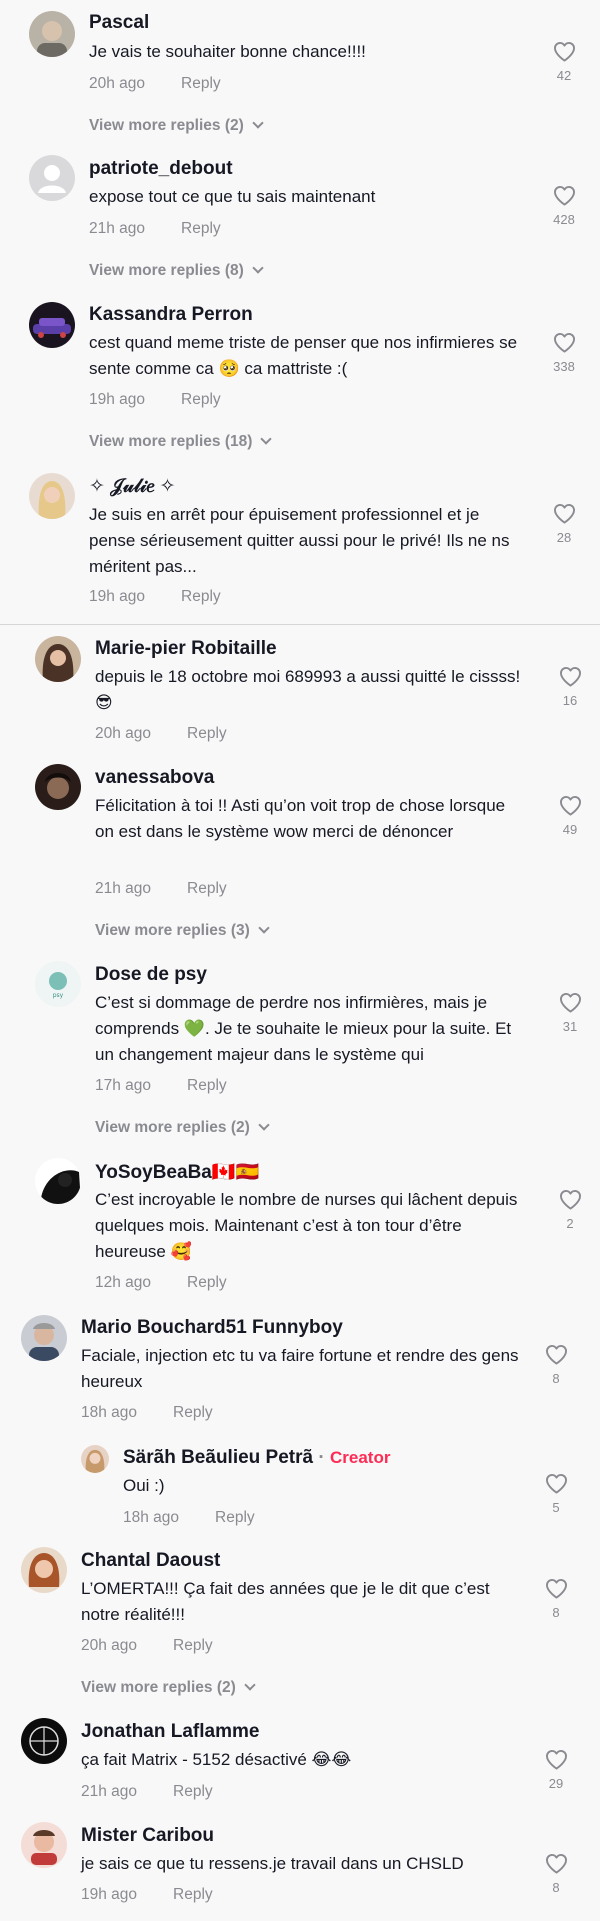 This screenshot has height=1921, width=600. Describe the element at coordinates (570, 1223) in the screenshot. I see `like-count: 2` at that location.